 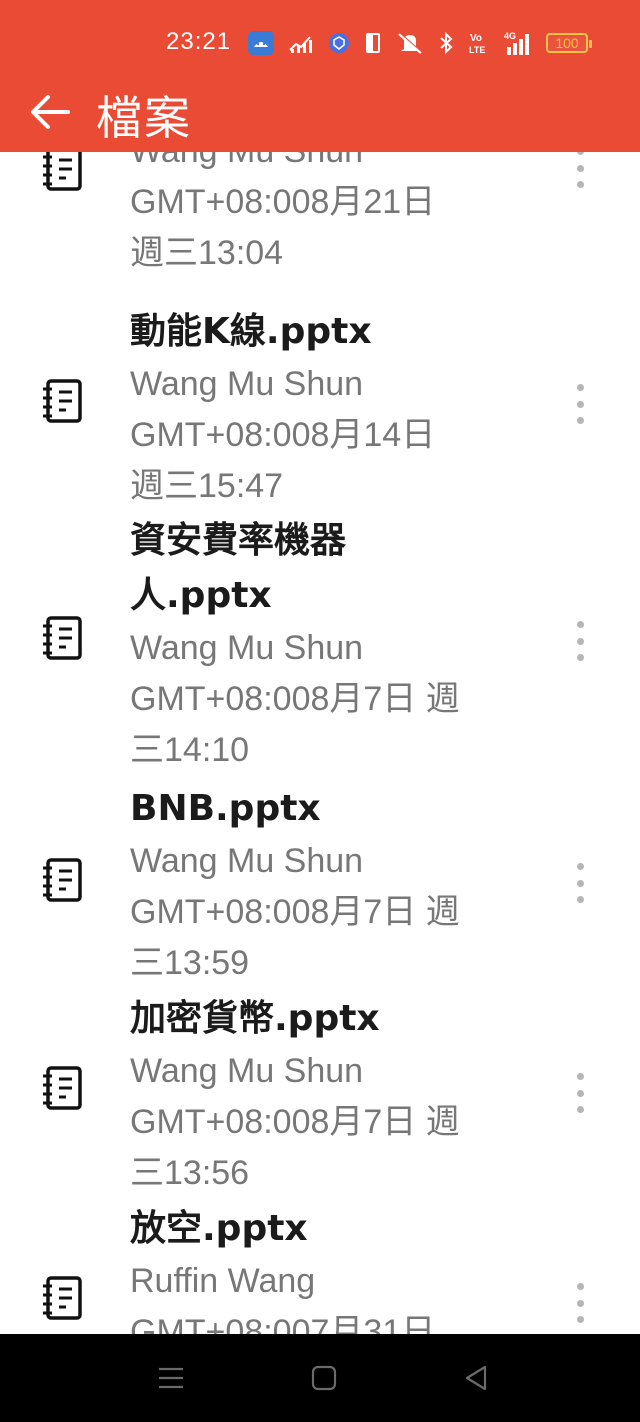 I want to click on file-modified: GMT+08:008月14日, so click(x=283, y=435).